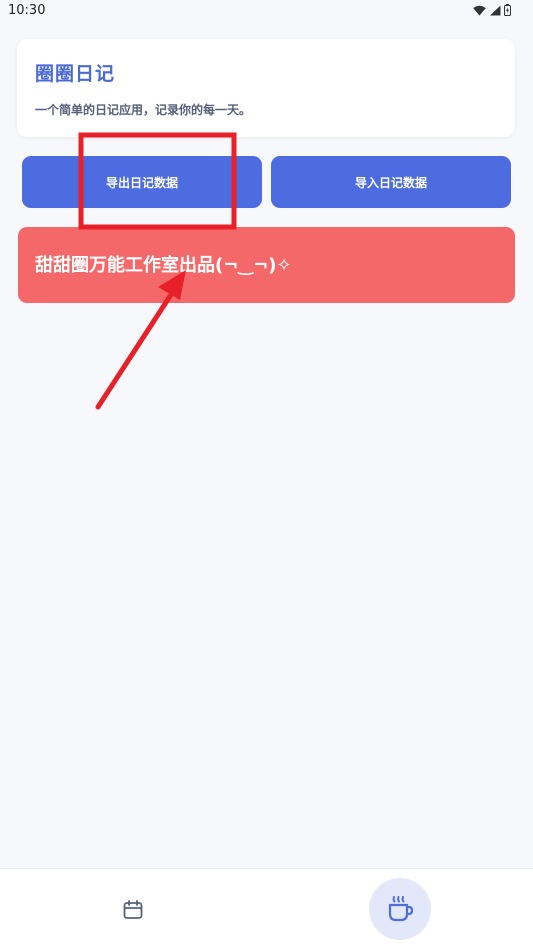 The image size is (533, 948). Describe the element at coordinates (266, 88) in the screenshot. I see `header-card: 圈圈日记 一个简单的日记应用，记录你的每一天。` at that location.